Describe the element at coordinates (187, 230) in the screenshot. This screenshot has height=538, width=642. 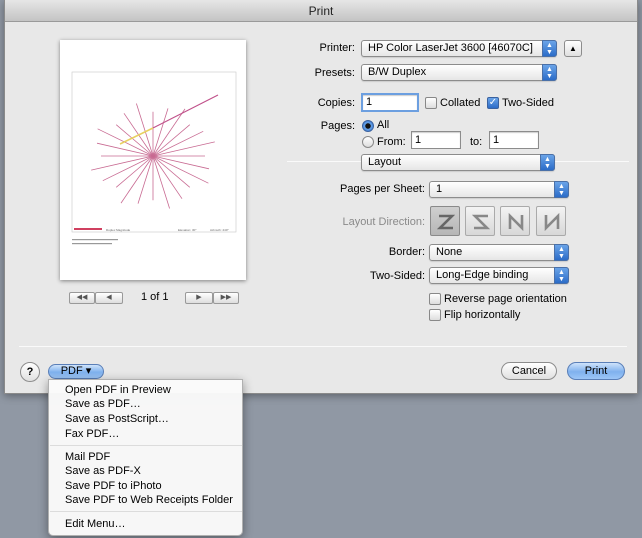
I see `preview-caption-mid: Elevation: 30°` at that location.